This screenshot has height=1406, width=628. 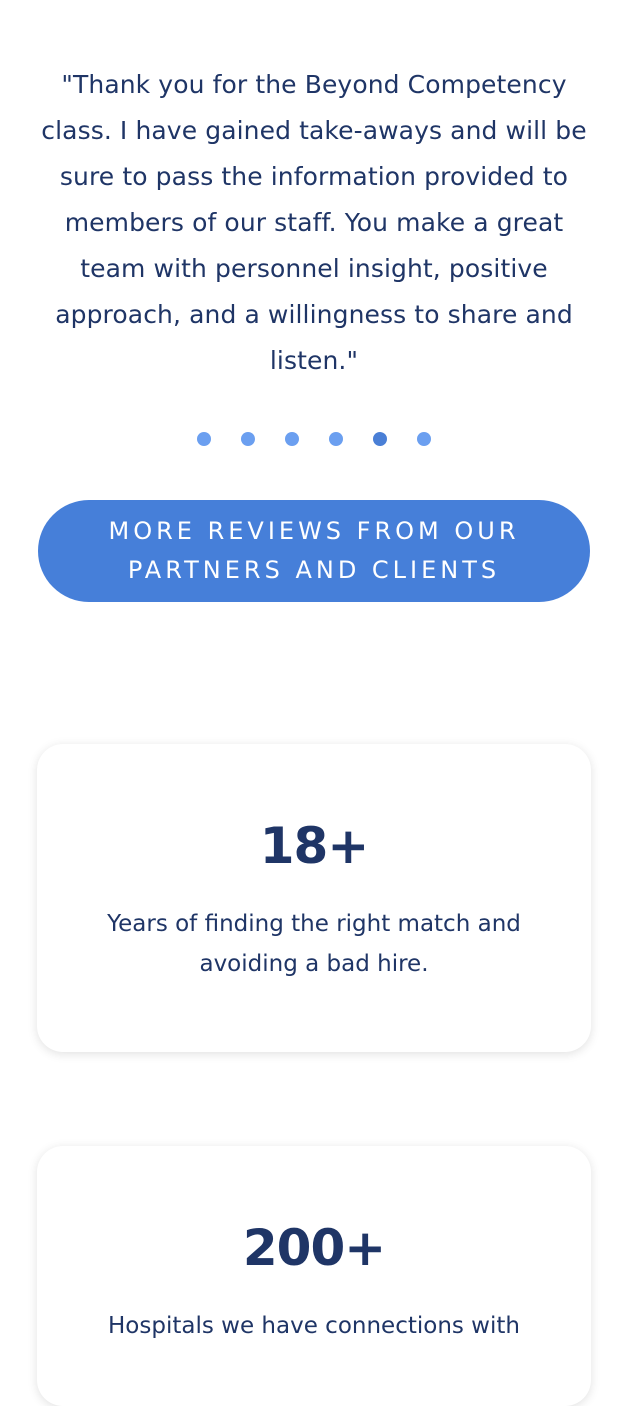 What do you see at coordinates (314, 1326) in the screenshot?
I see `stat-description: Hospitals we have connections with` at bounding box center [314, 1326].